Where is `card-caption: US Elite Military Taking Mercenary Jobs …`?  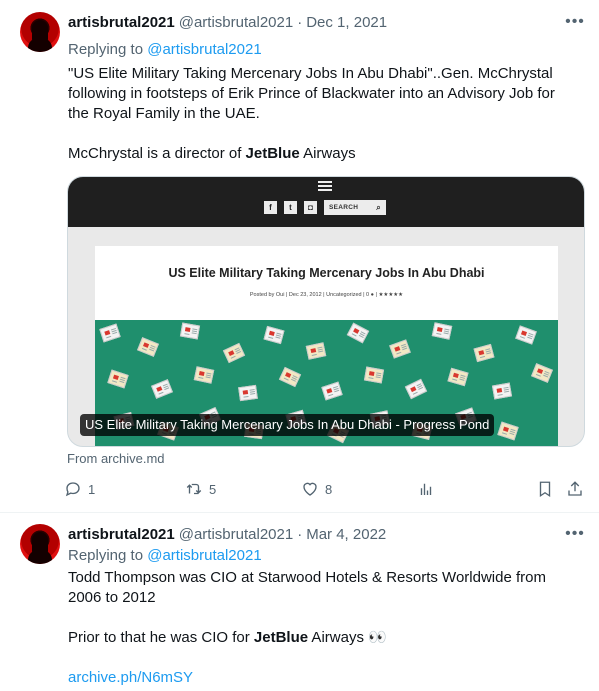 card-caption: US Elite Military Taking Mercenary Jobs … is located at coordinates (287, 425).